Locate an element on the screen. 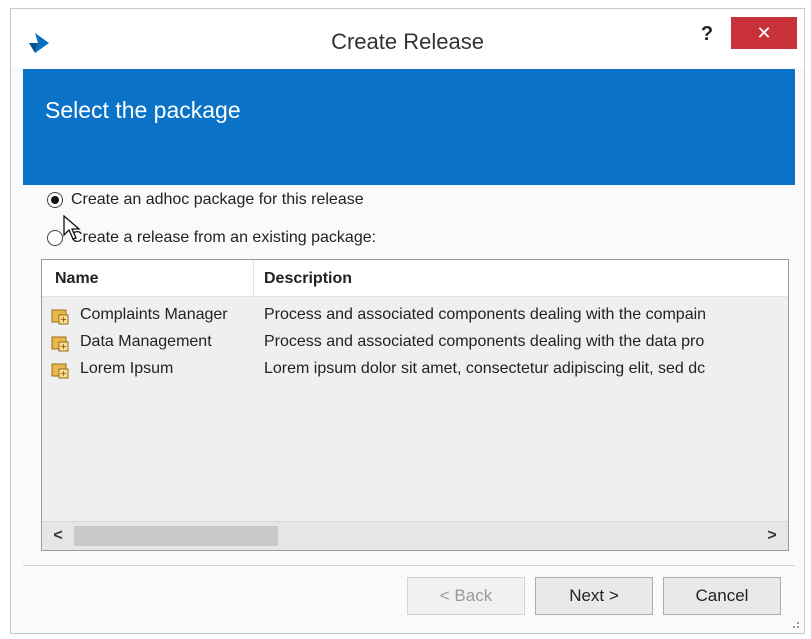 Image resolution: width=811 pixels, height=639 pixels. adhoc-package-option: Create an adhoc package for this release is located at coordinates (205, 200).